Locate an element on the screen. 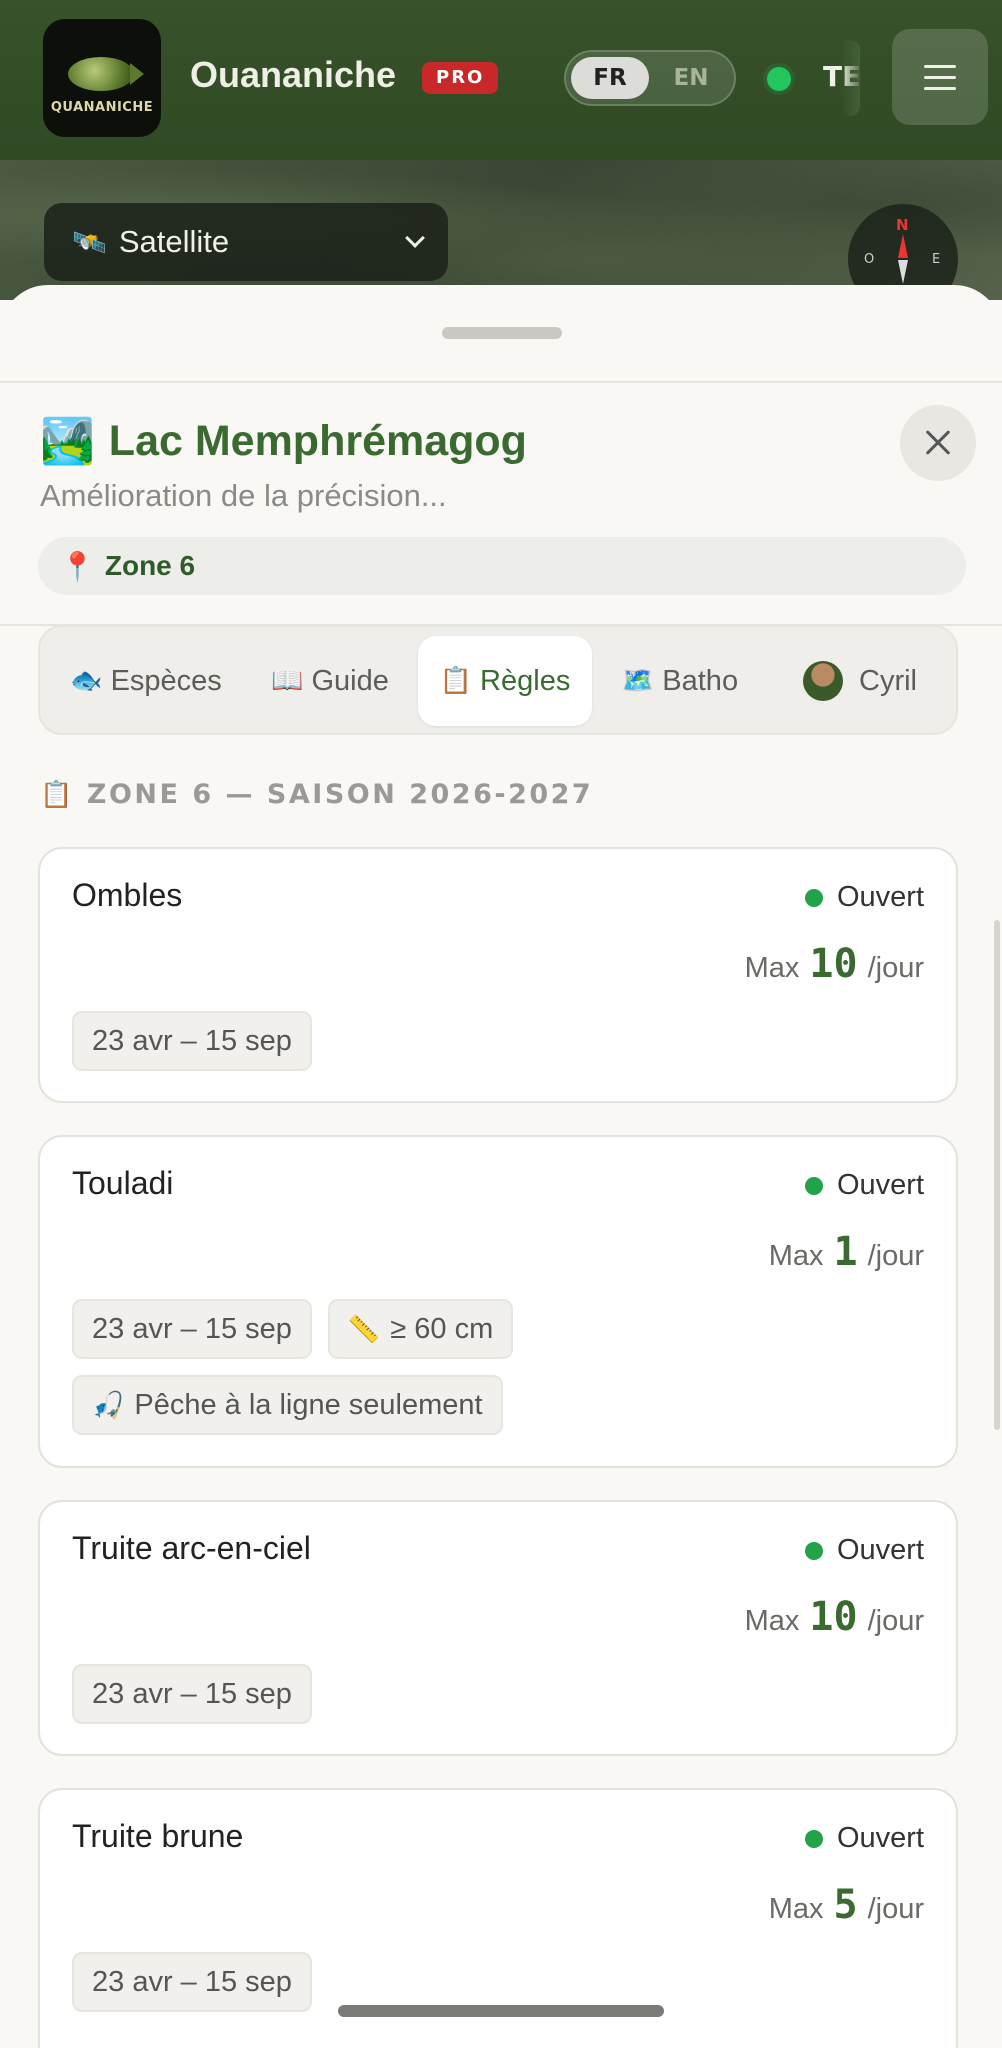 This screenshot has width=1002, height=2048. daily-limit: Max 5 /jour is located at coordinates (846, 1905).